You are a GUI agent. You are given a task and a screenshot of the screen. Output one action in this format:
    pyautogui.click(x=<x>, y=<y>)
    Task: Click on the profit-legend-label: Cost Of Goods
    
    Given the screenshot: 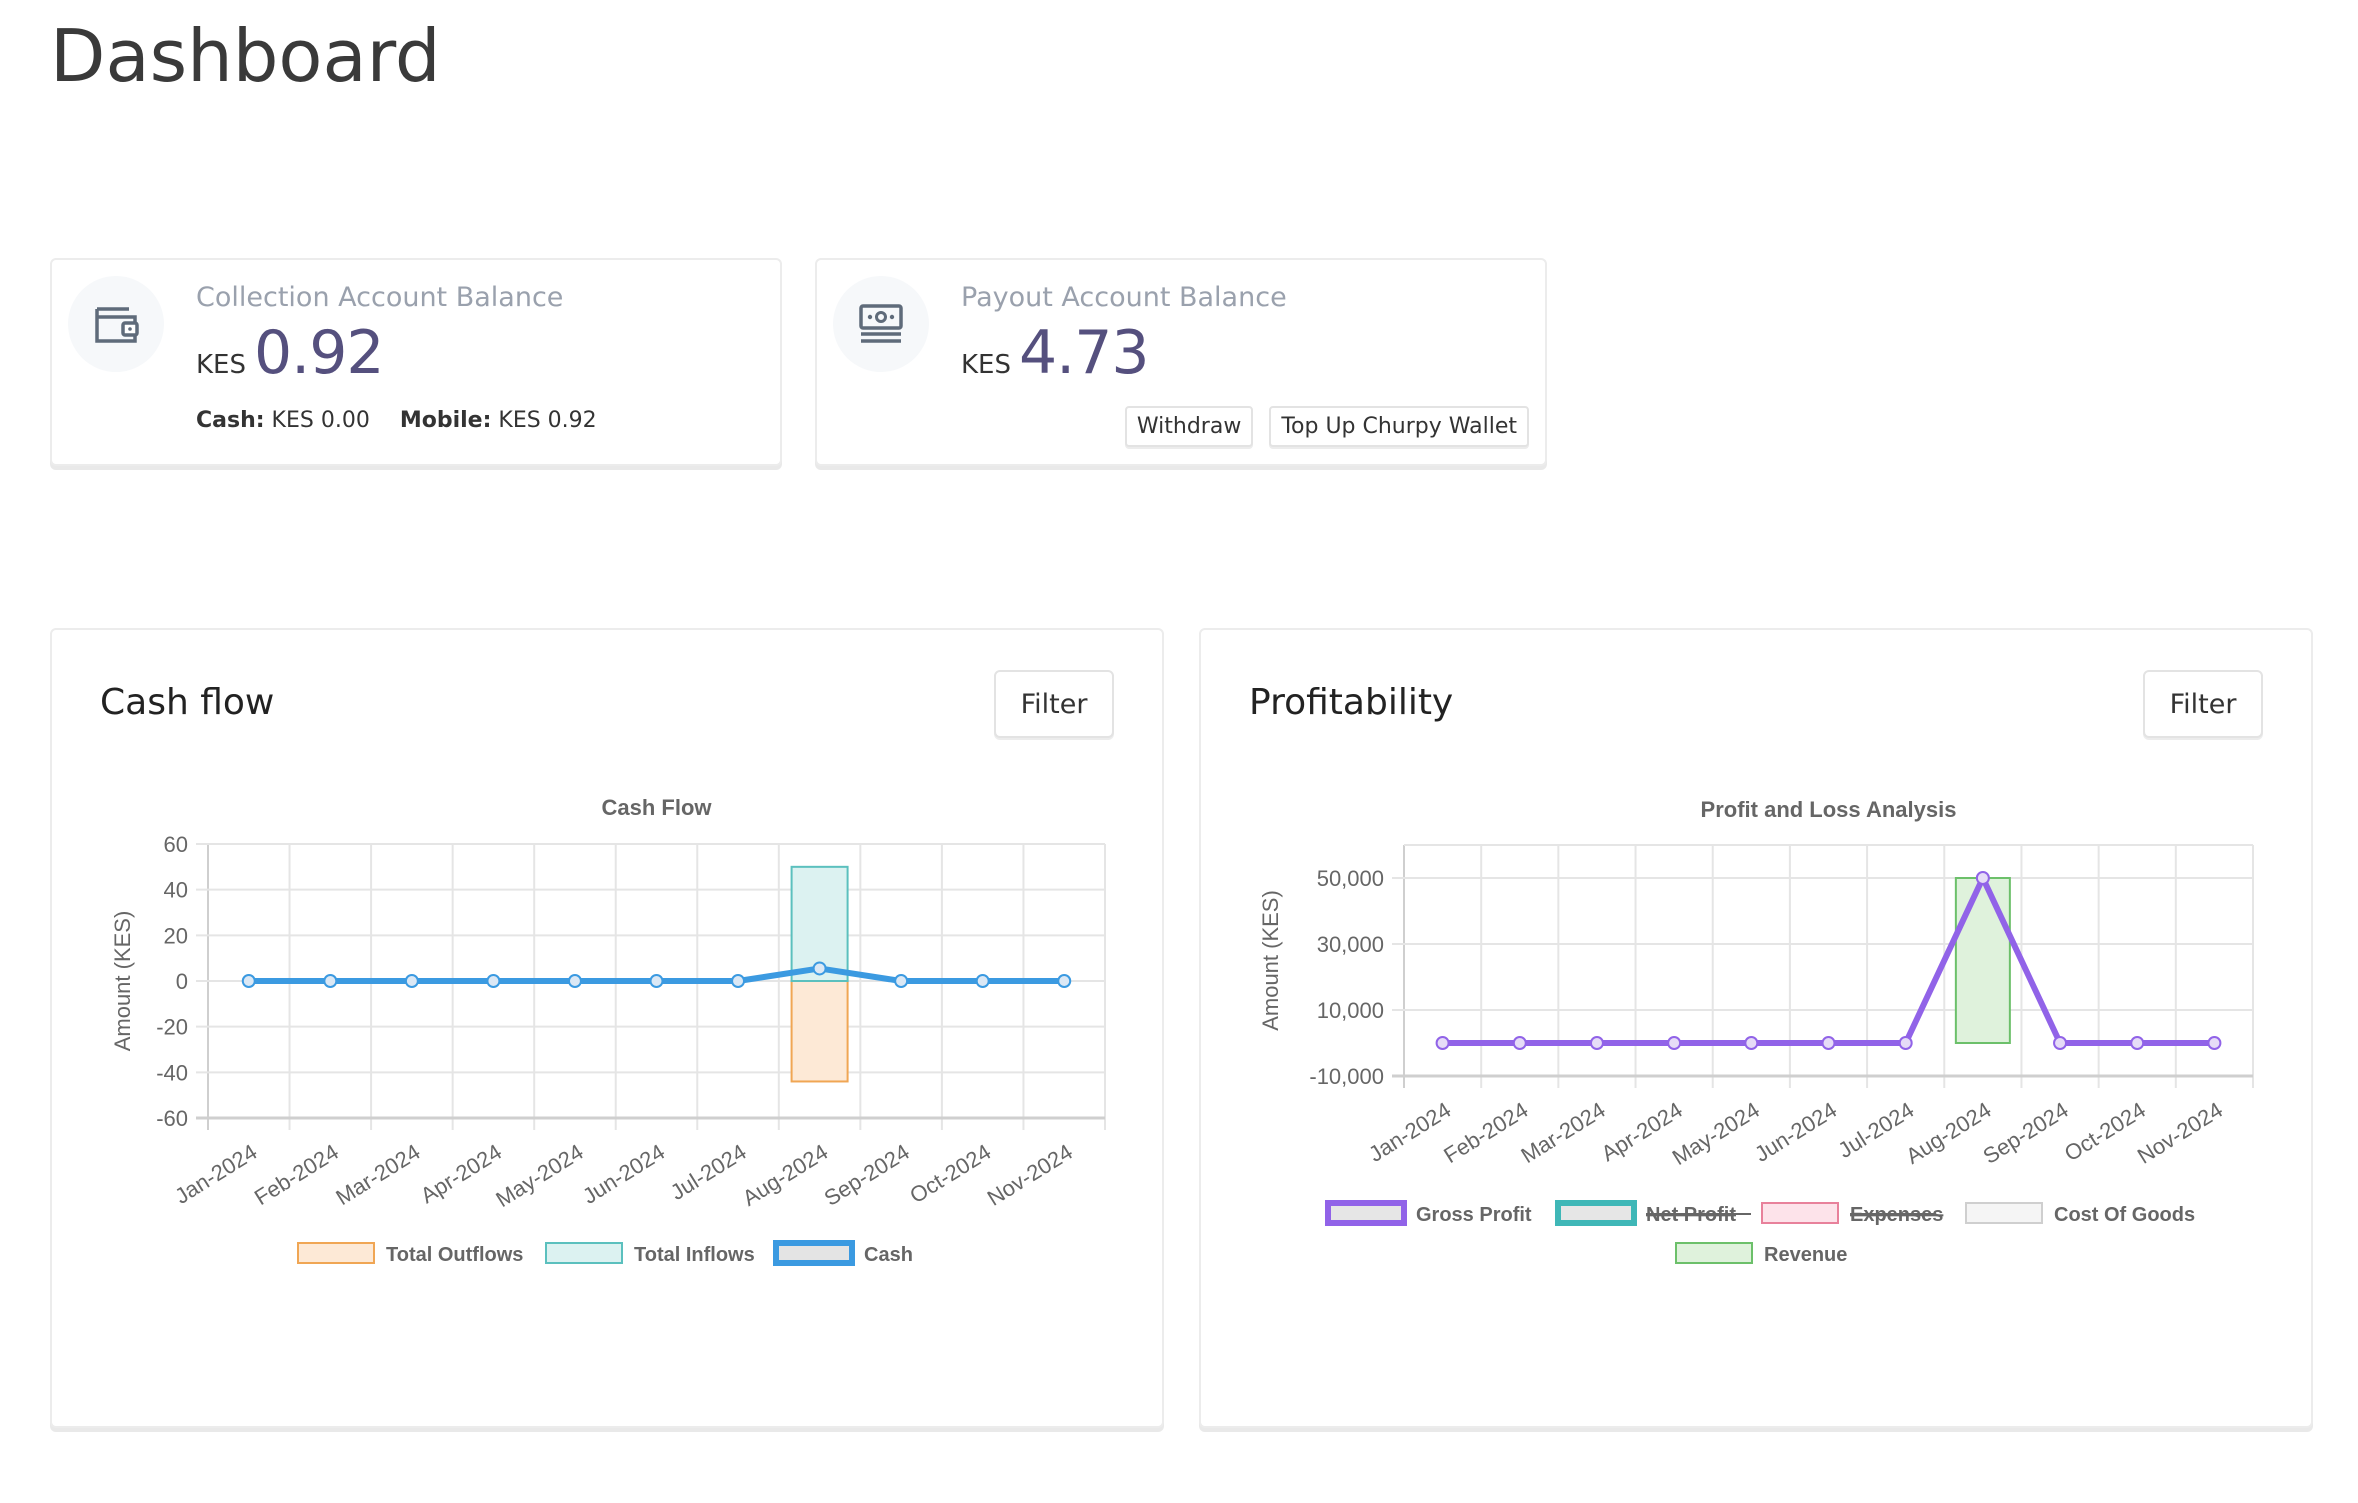 What is the action you would take?
    pyautogui.click(x=2124, y=1215)
    